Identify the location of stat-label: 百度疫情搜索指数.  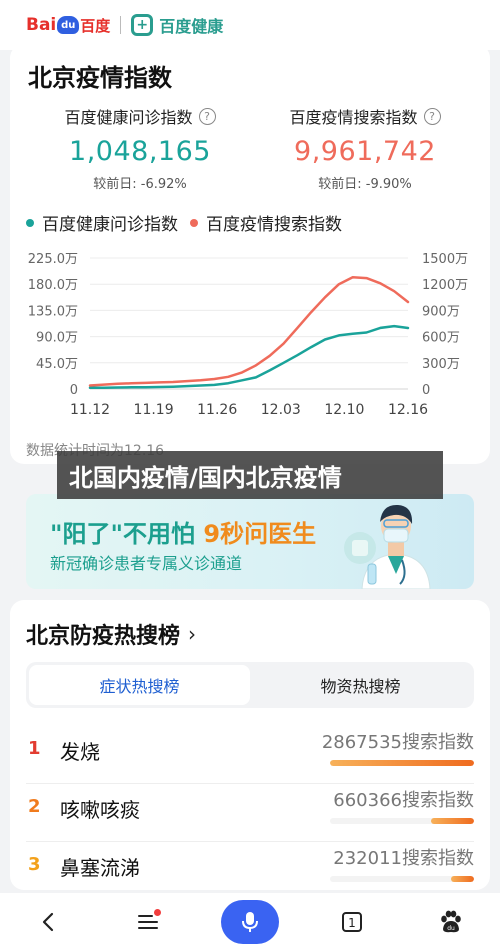
(353, 117).